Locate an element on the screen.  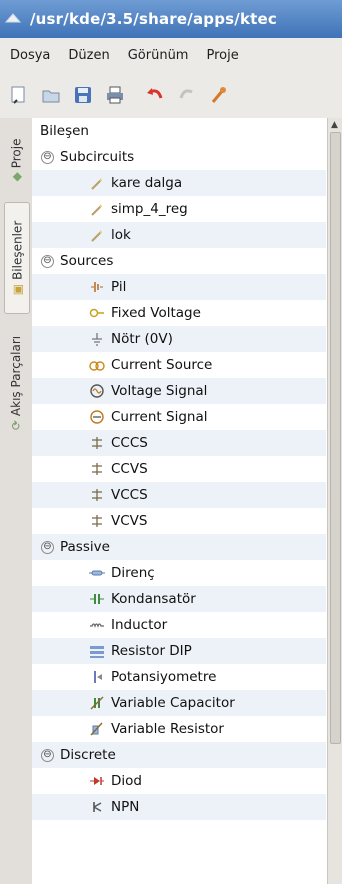
item-label: VCVS is located at coordinates (129, 521).